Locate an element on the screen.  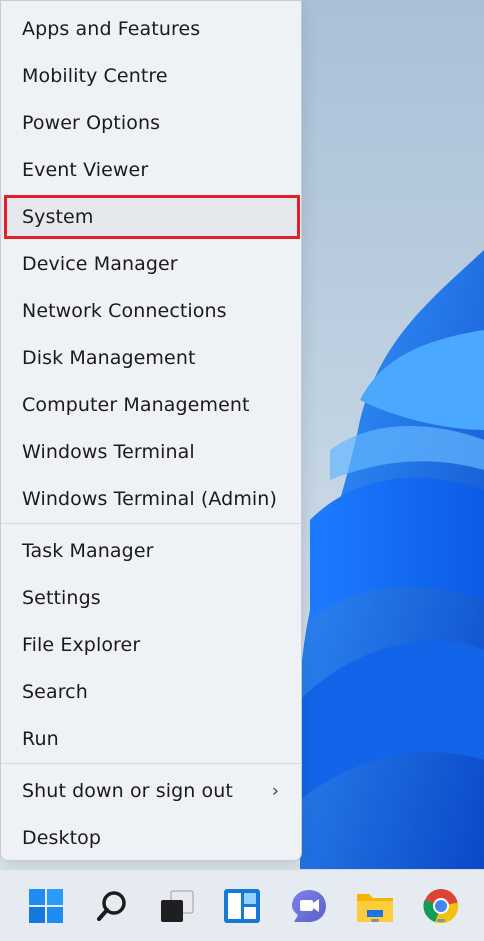
magnifier-icon is located at coordinates (111, 906).